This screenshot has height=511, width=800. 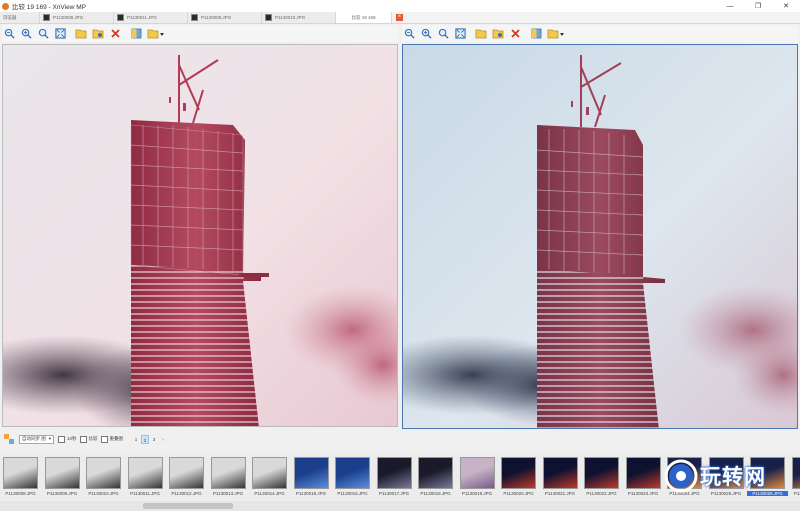 I want to click on tab-close-icon: ×, so click(x=399, y=17).